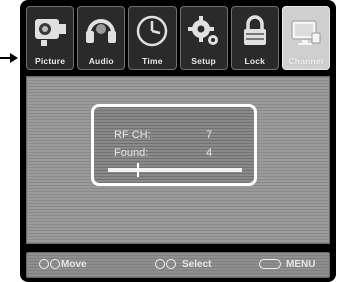  Describe the element at coordinates (209, 135) in the screenshot. I see `rf-ch-value: 7` at that location.